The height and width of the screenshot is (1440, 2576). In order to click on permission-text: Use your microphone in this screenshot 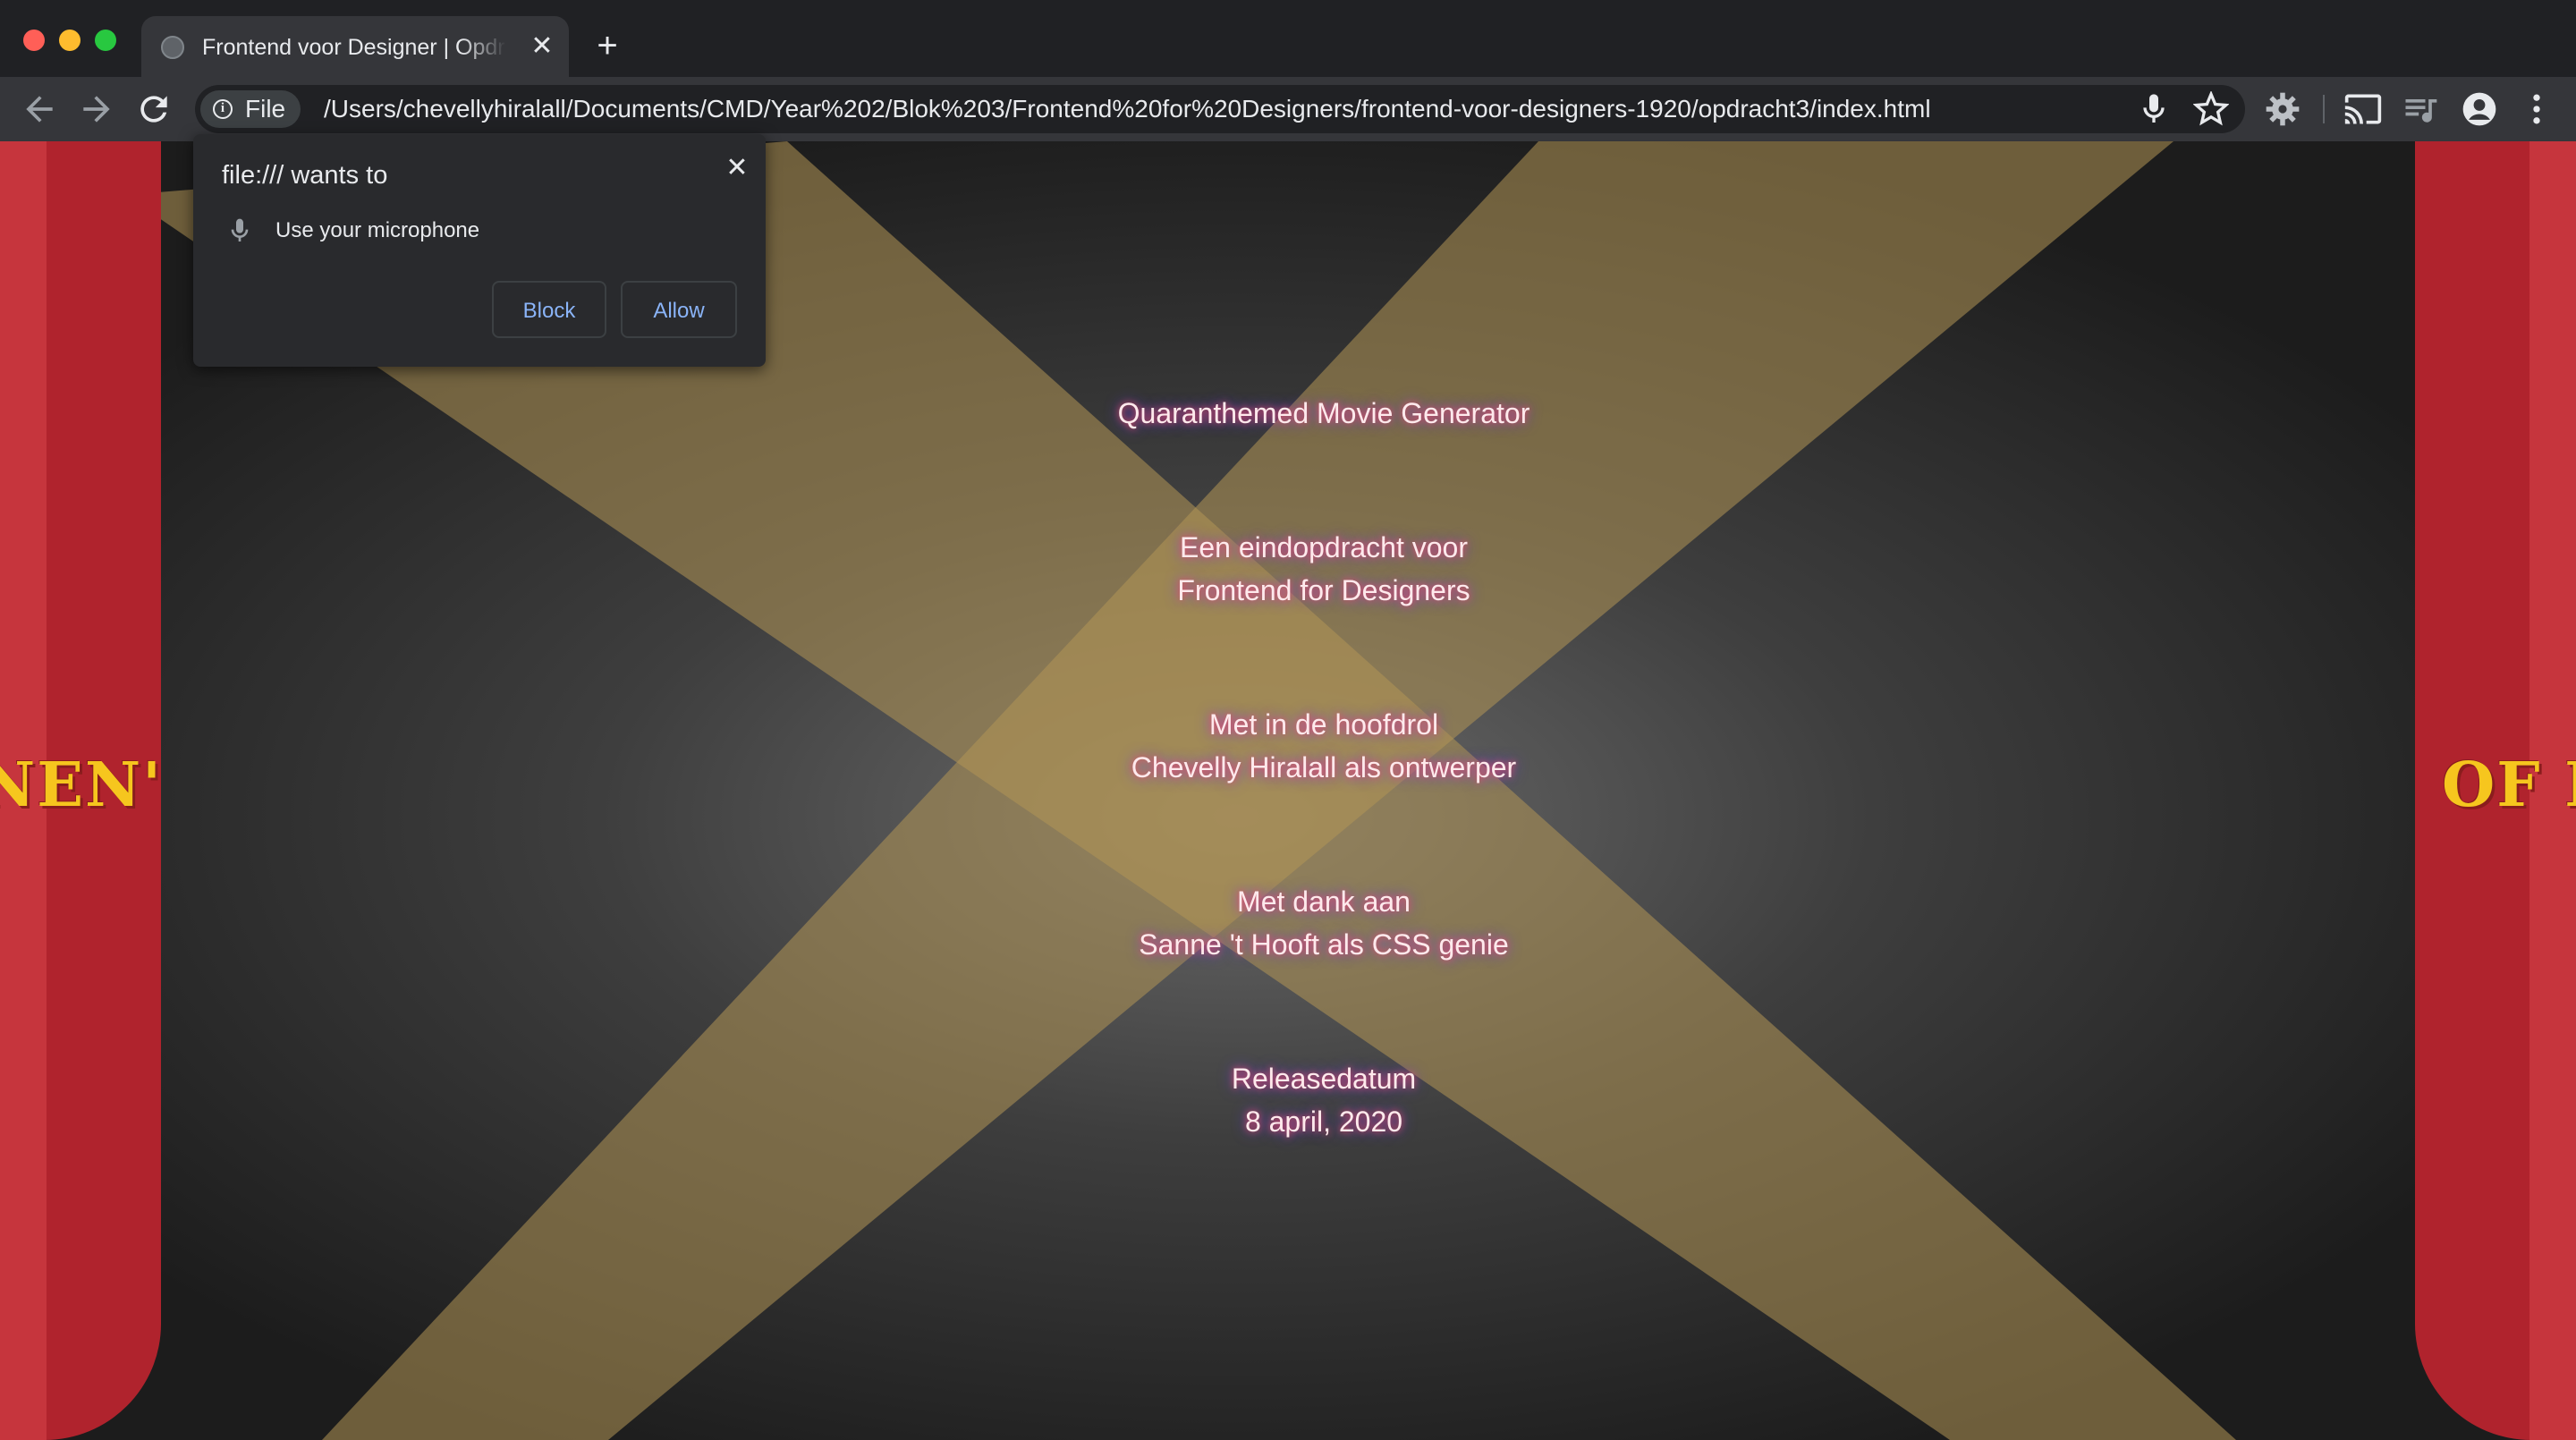, I will do `click(377, 230)`.